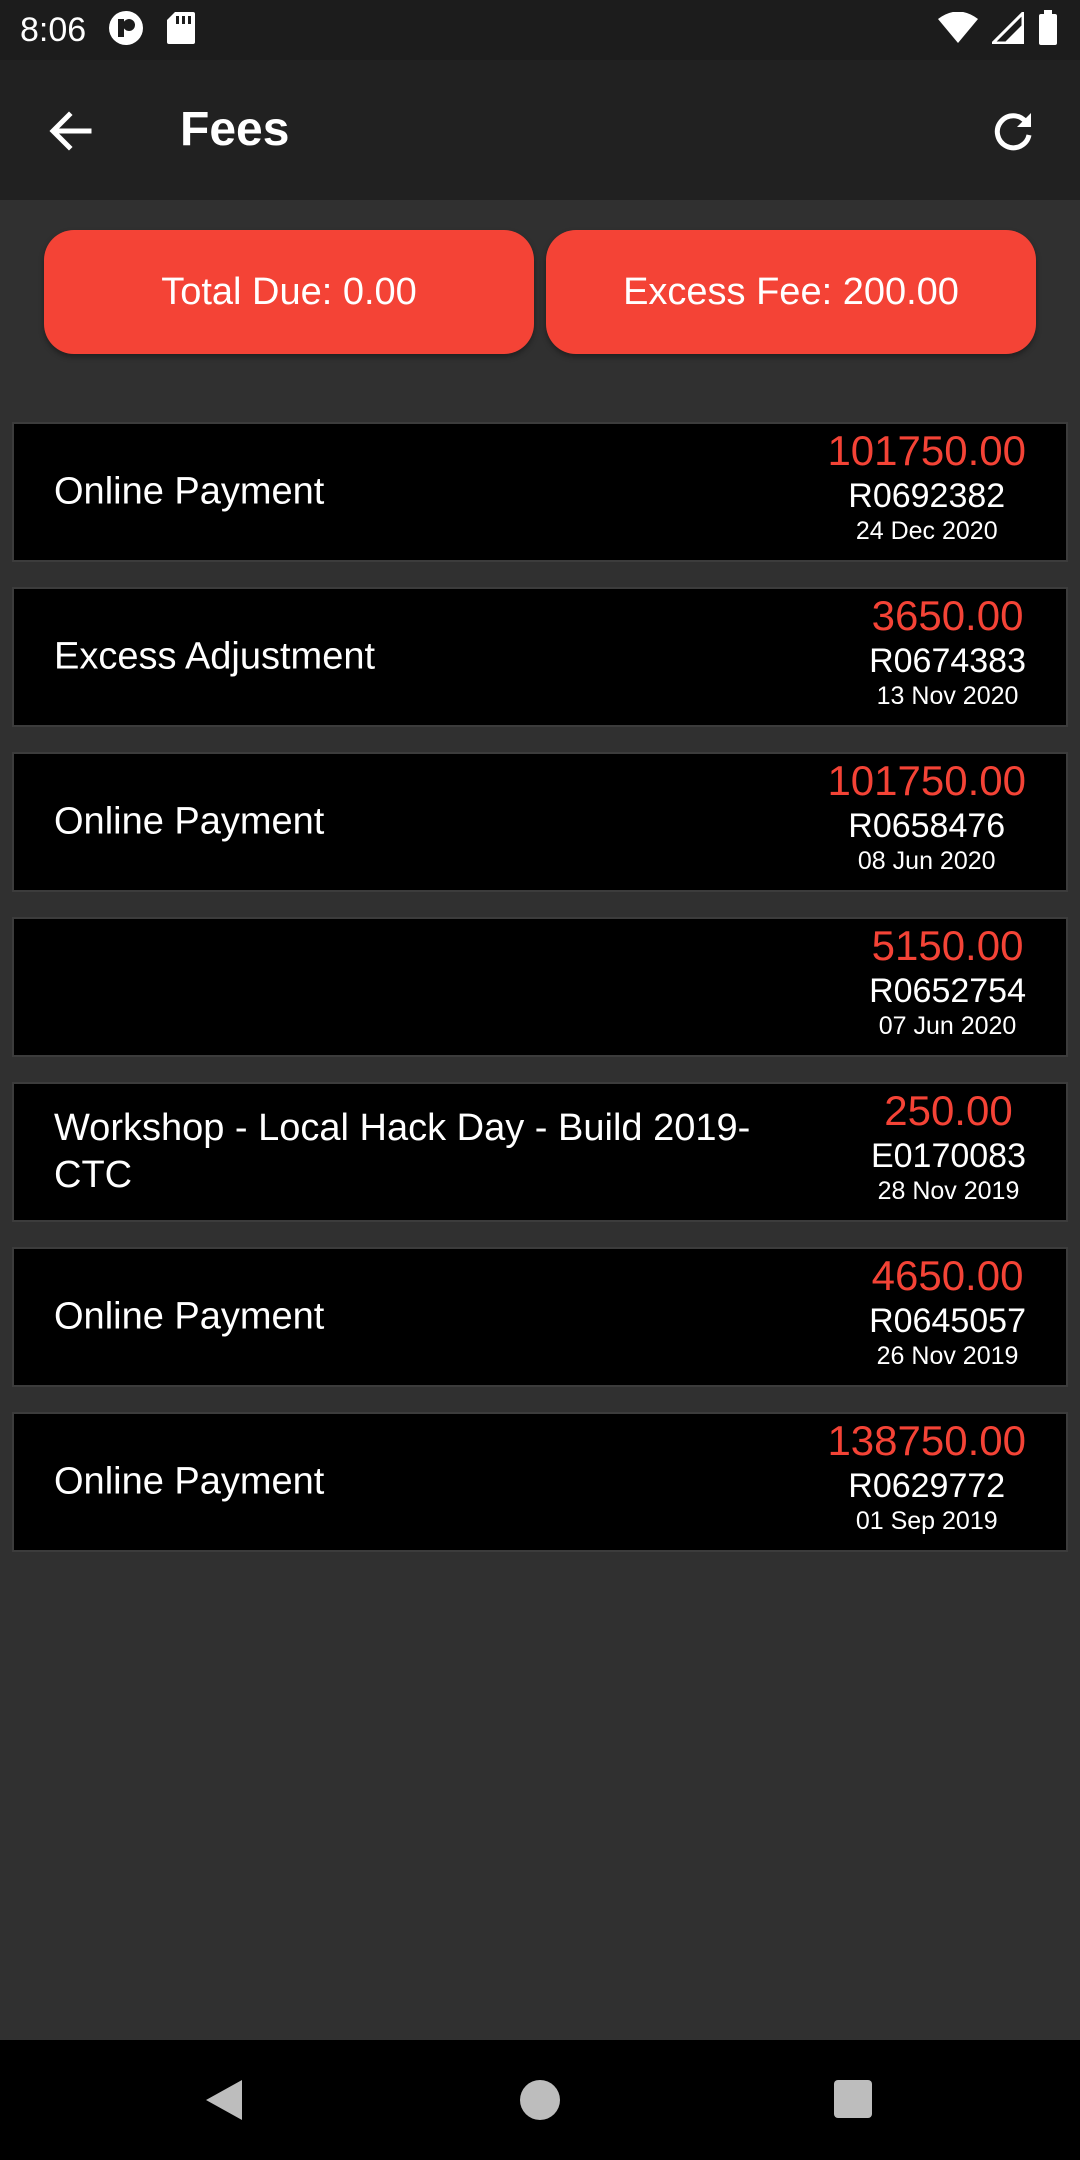 Image resolution: width=1080 pixels, height=2160 pixels. What do you see at coordinates (958, 30) in the screenshot?
I see `wifi-icon` at bounding box center [958, 30].